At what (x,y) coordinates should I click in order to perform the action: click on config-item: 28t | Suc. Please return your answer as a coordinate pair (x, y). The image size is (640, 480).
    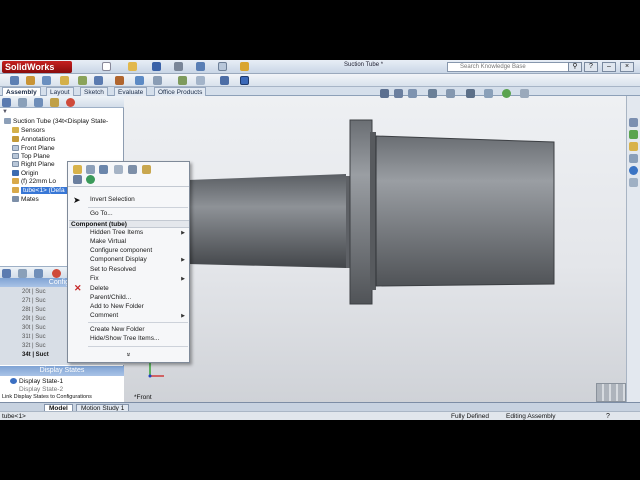
    Looking at the image, I should click on (34, 310).